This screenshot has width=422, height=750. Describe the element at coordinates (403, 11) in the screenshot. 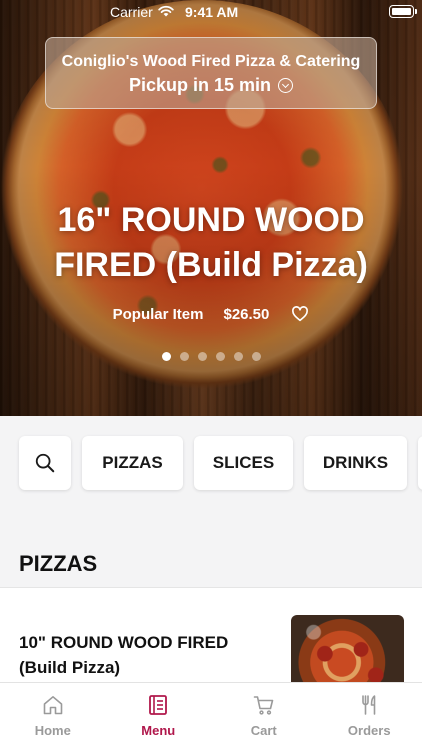

I see `battery-icon` at that location.